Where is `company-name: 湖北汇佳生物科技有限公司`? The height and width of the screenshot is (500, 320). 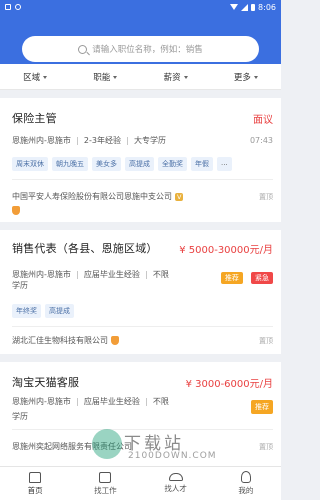 company-name: 湖北汇佳生物科技有限公司 is located at coordinates (65, 340).